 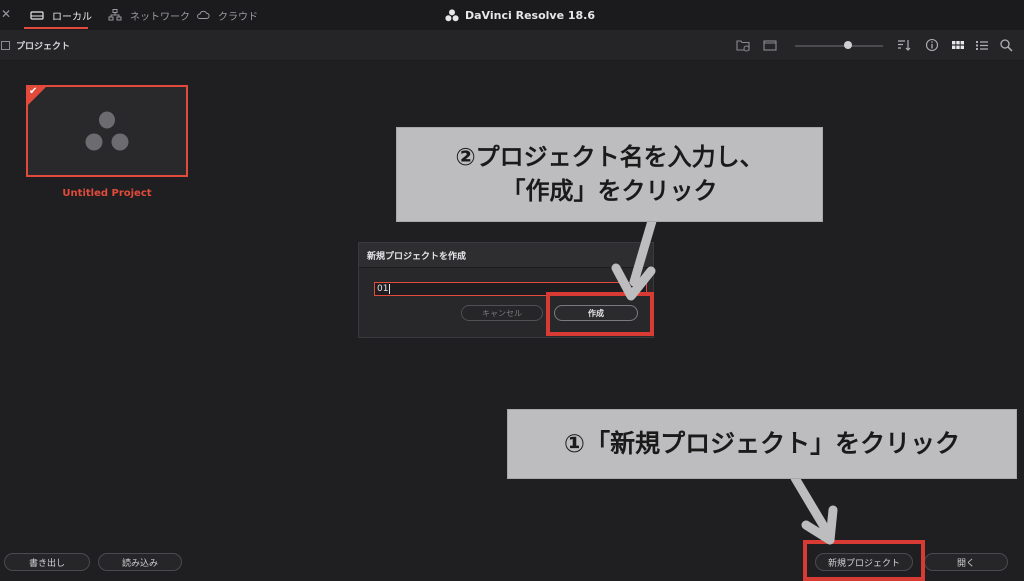 What do you see at coordinates (56, 28) in the screenshot?
I see `active-tab-indicator` at bounding box center [56, 28].